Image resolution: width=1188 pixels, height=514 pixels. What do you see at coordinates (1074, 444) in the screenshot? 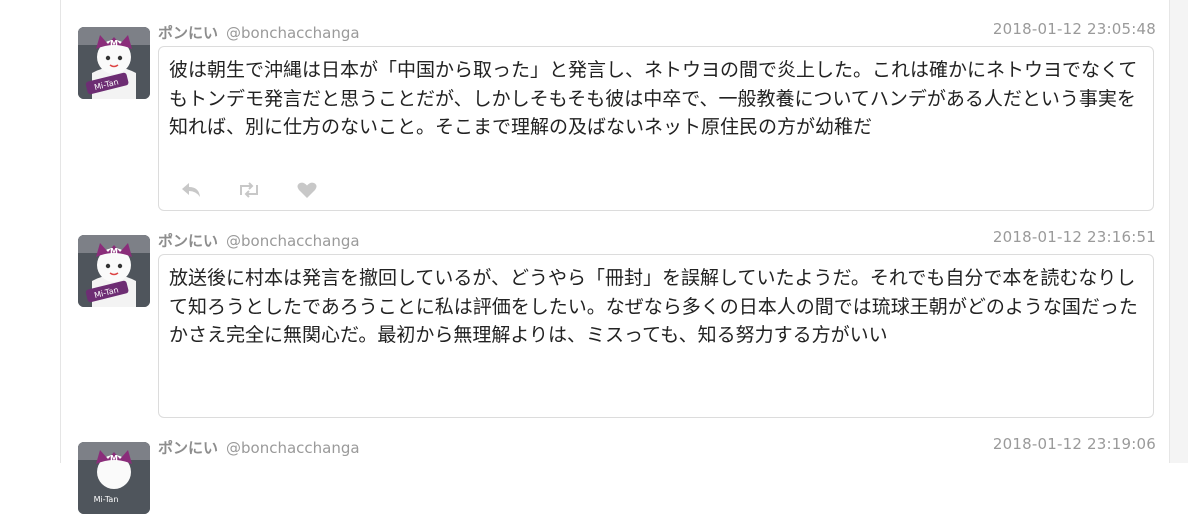
I see `post-timestamp: 2018-01-12 23:19:06` at bounding box center [1074, 444].